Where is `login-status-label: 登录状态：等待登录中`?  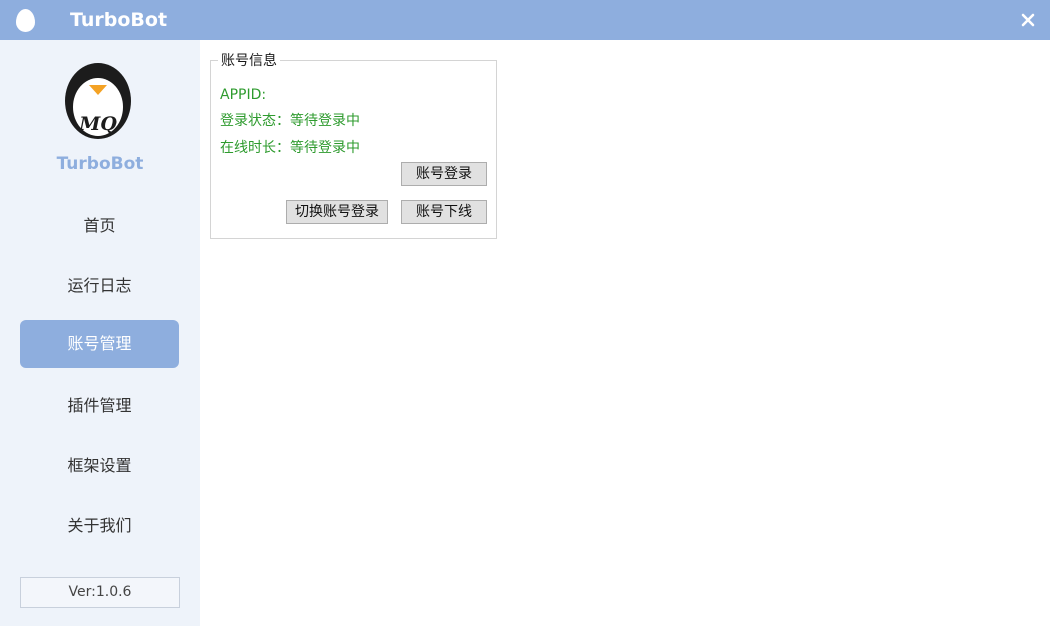
login-status-label: 登录状态：等待登录中 is located at coordinates (290, 121).